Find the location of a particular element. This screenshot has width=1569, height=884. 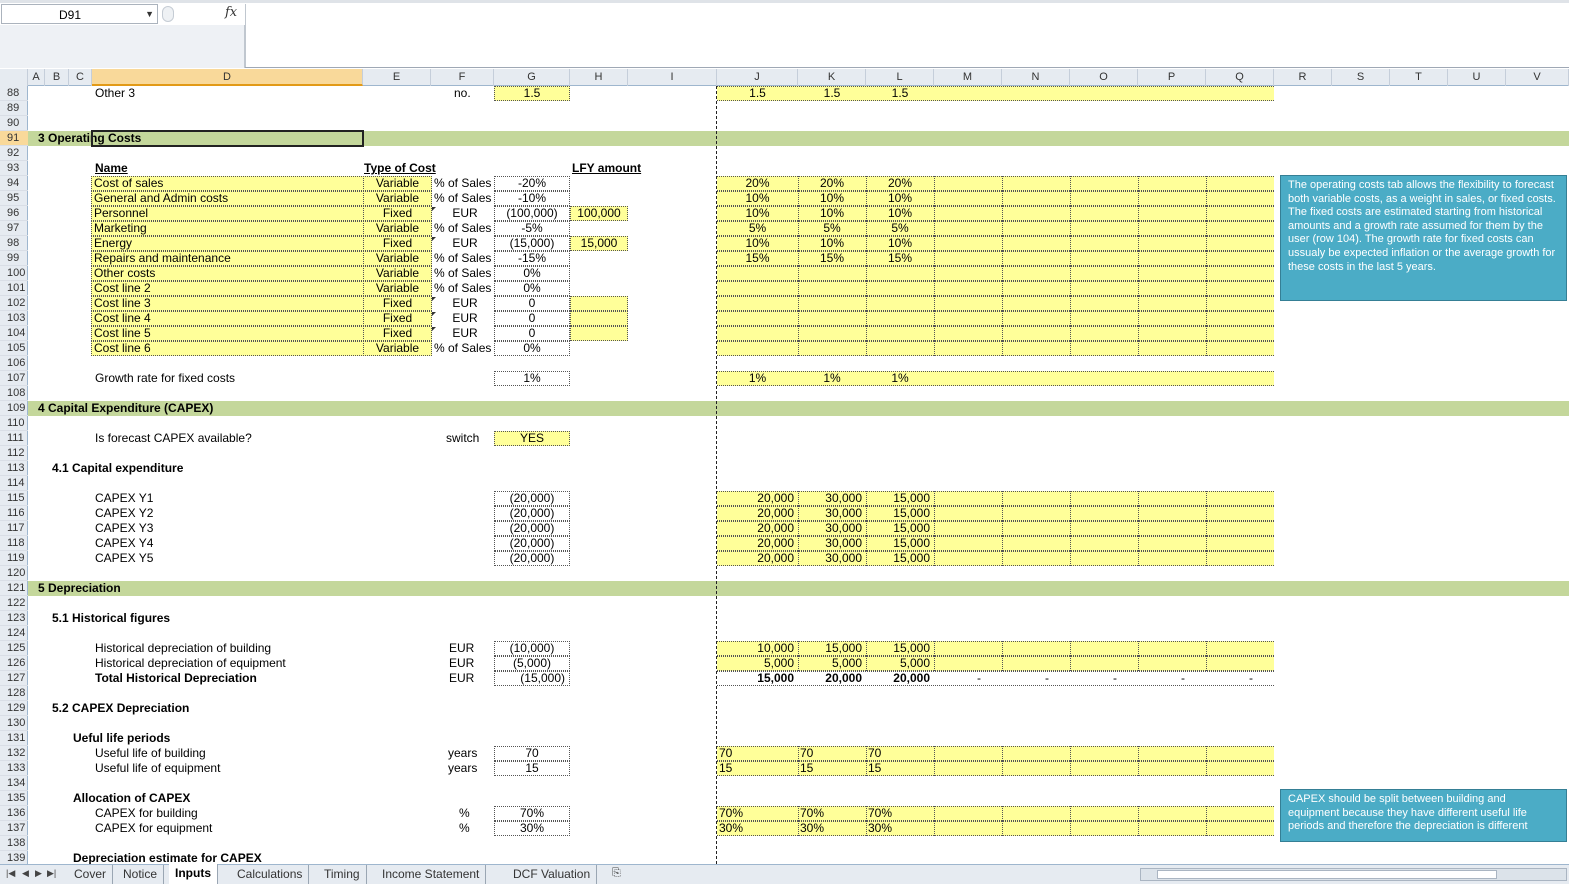

input-cell: 70 is located at coordinates (532, 753).